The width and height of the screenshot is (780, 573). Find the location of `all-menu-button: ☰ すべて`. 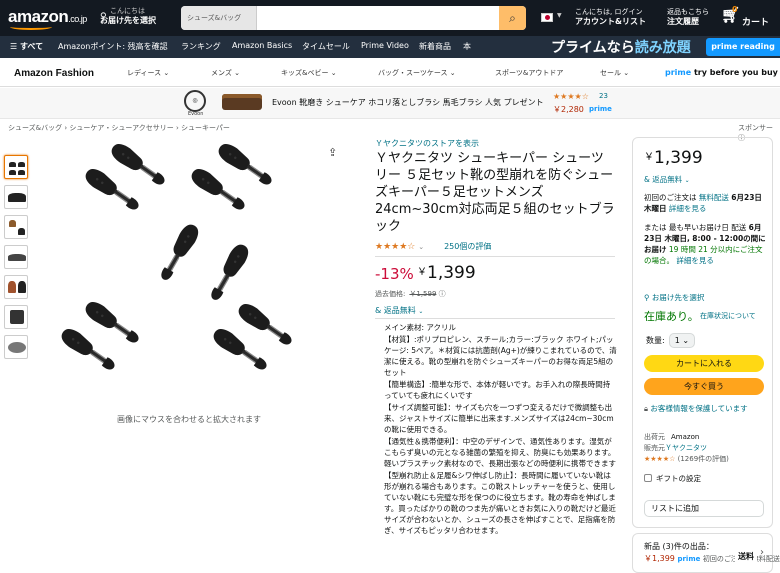

all-menu-button: ☰ すべて is located at coordinates (26, 46).